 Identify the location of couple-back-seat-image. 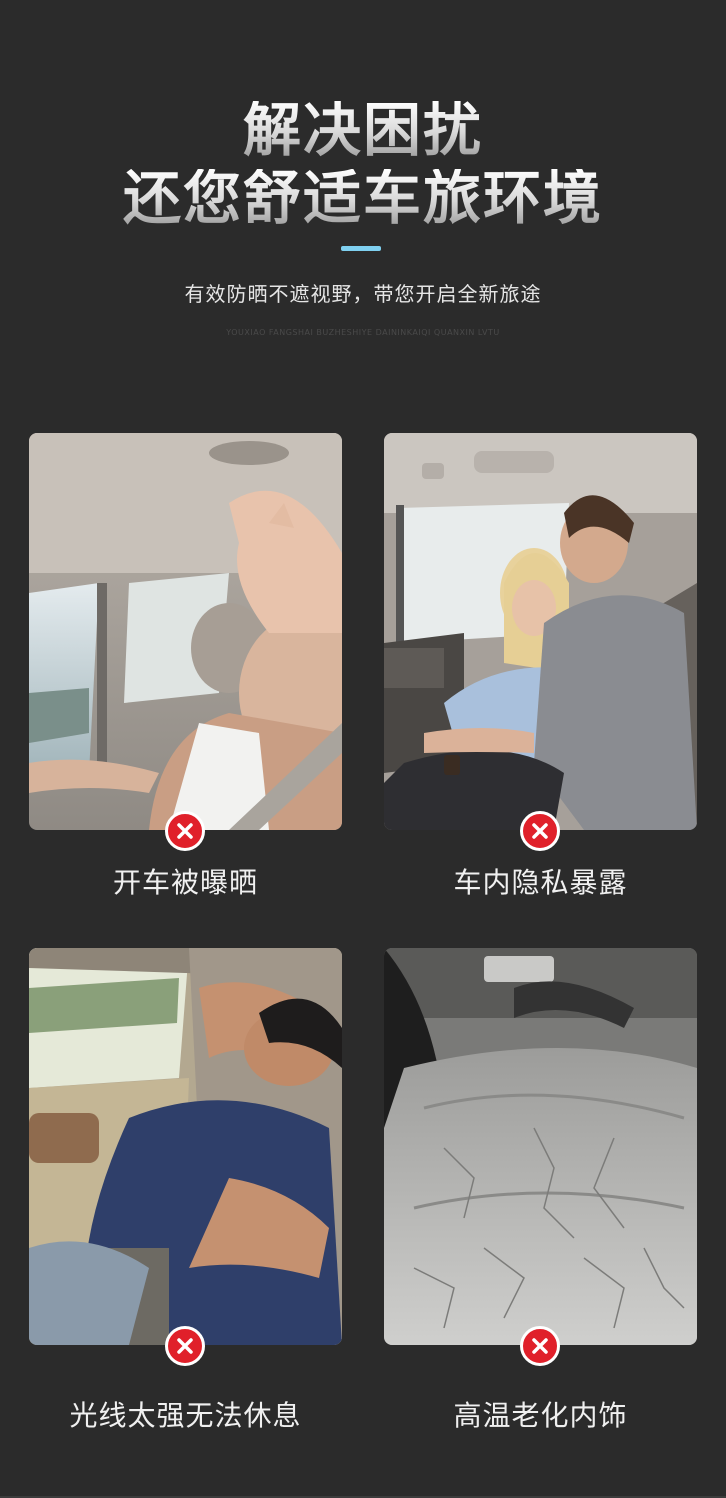
(540, 631).